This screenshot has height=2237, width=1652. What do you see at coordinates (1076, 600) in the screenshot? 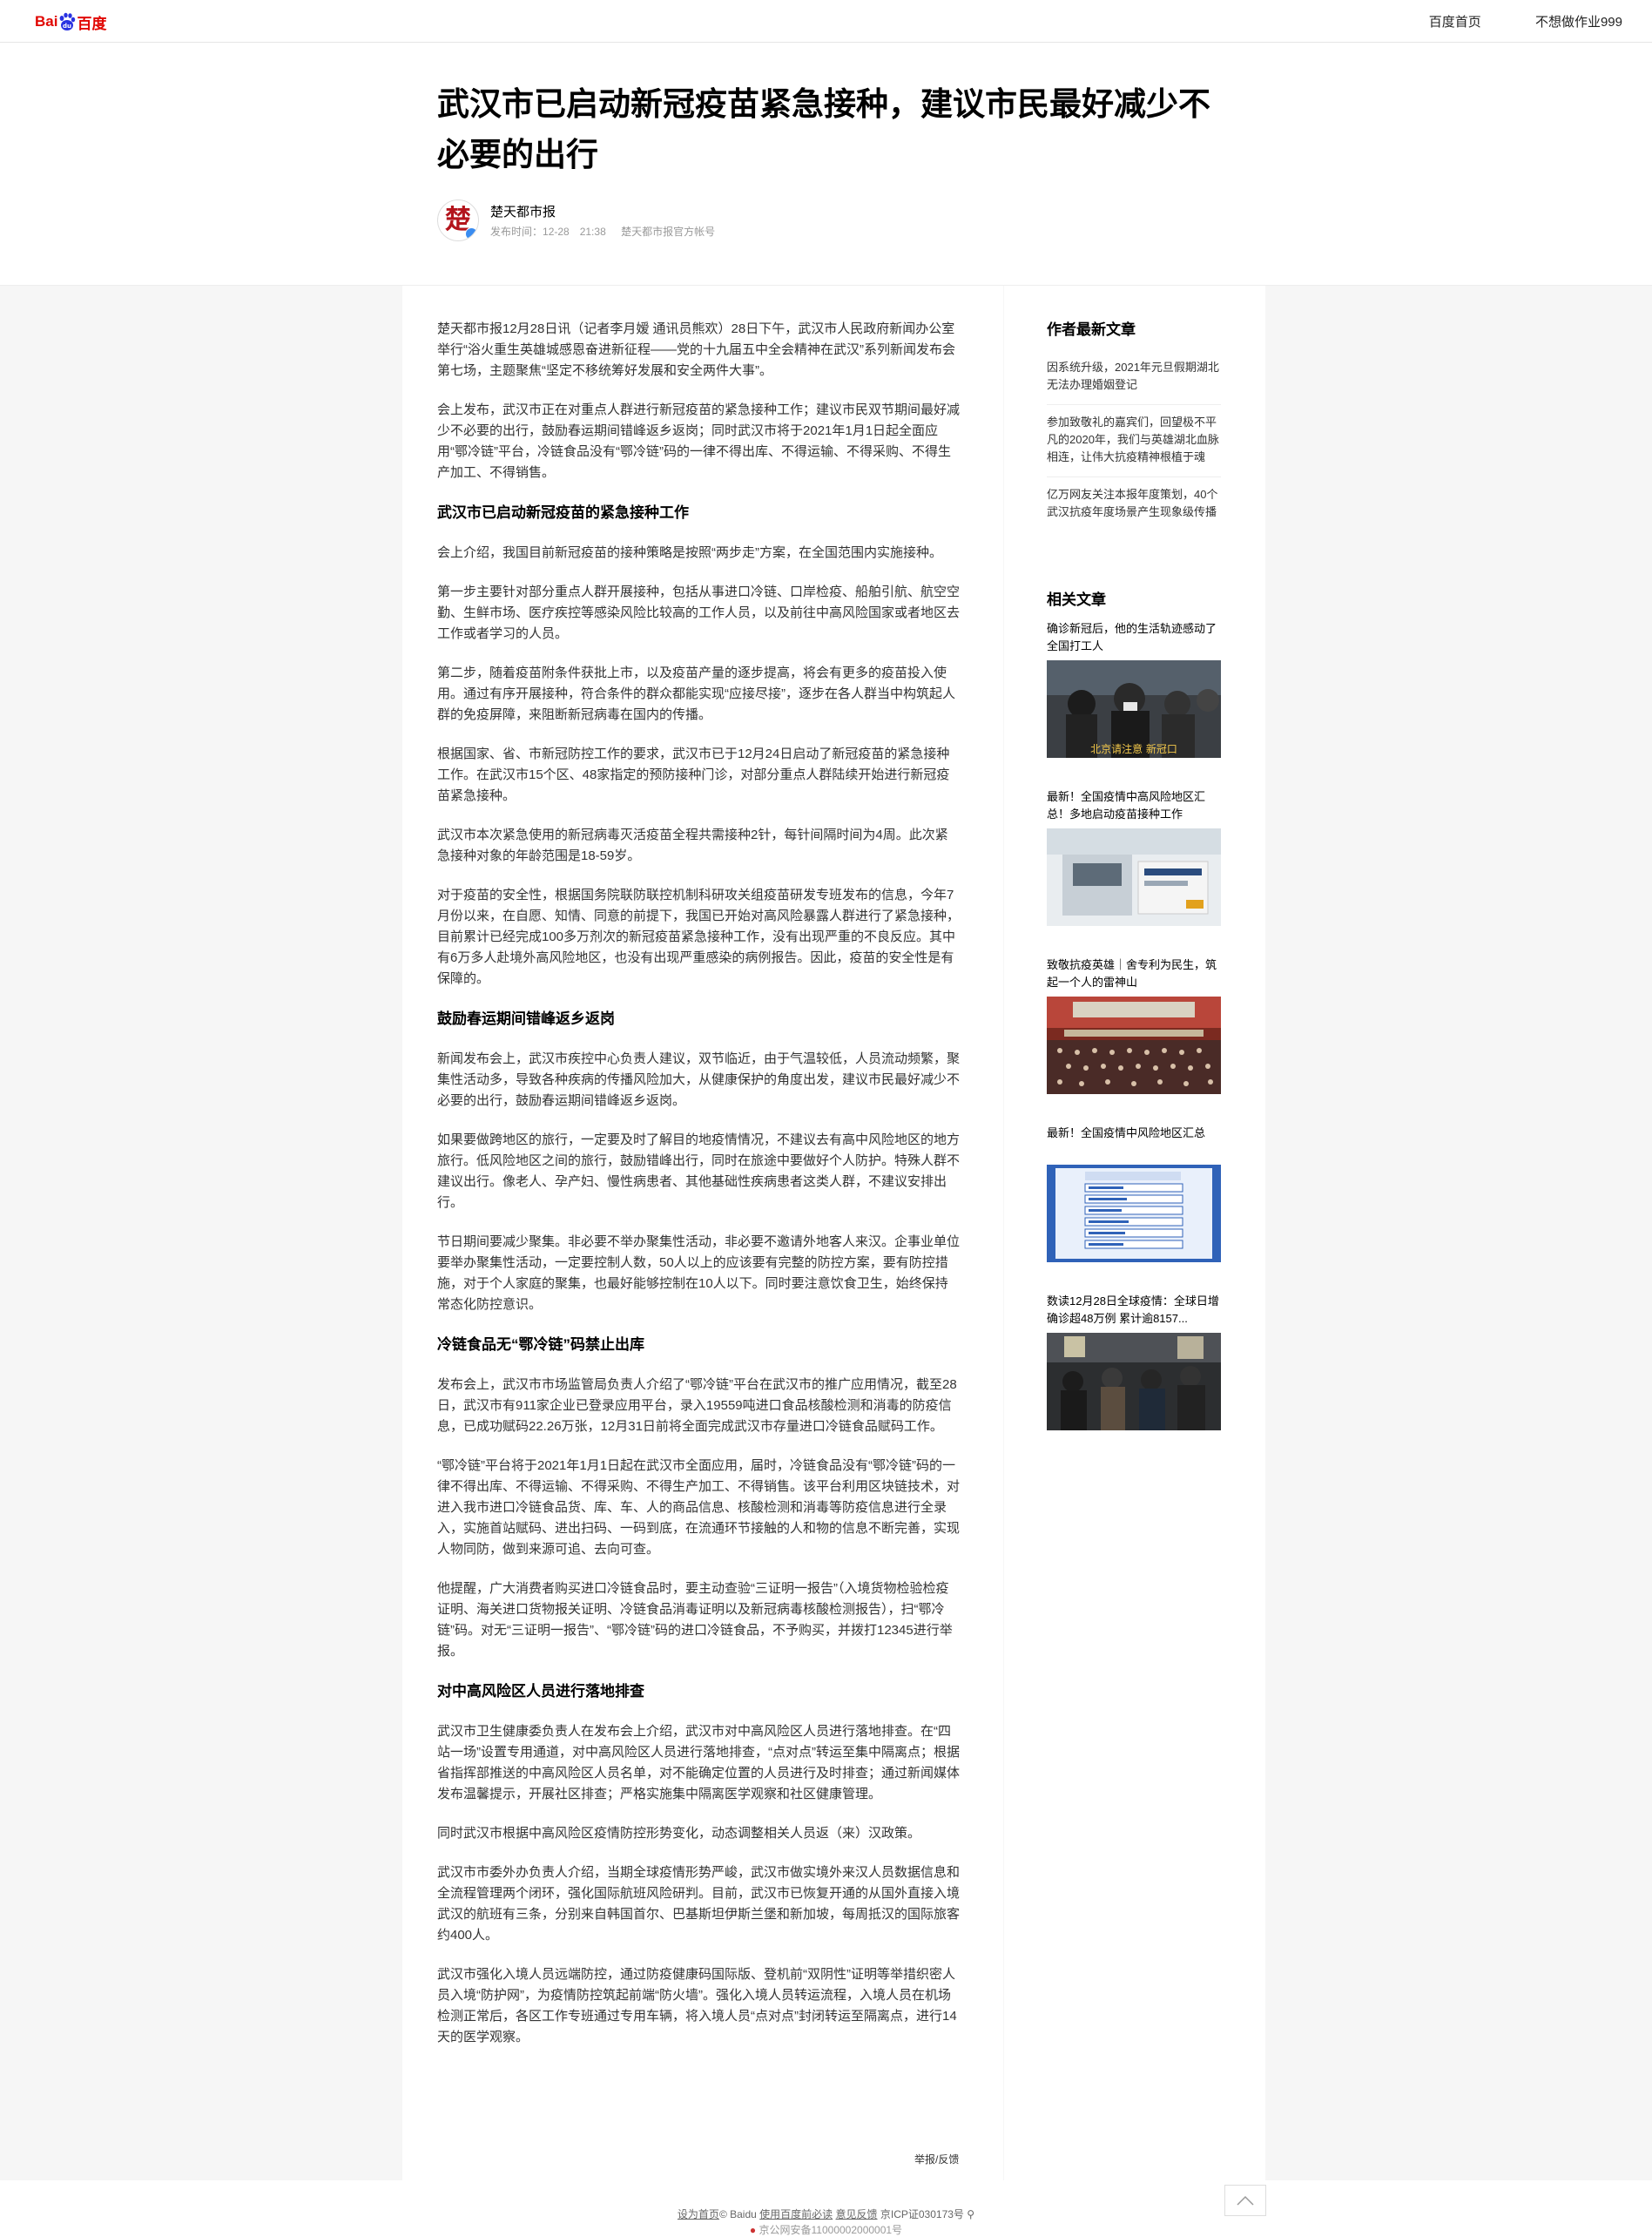
I see `related-heading: 相关文章` at bounding box center [1076, 600].